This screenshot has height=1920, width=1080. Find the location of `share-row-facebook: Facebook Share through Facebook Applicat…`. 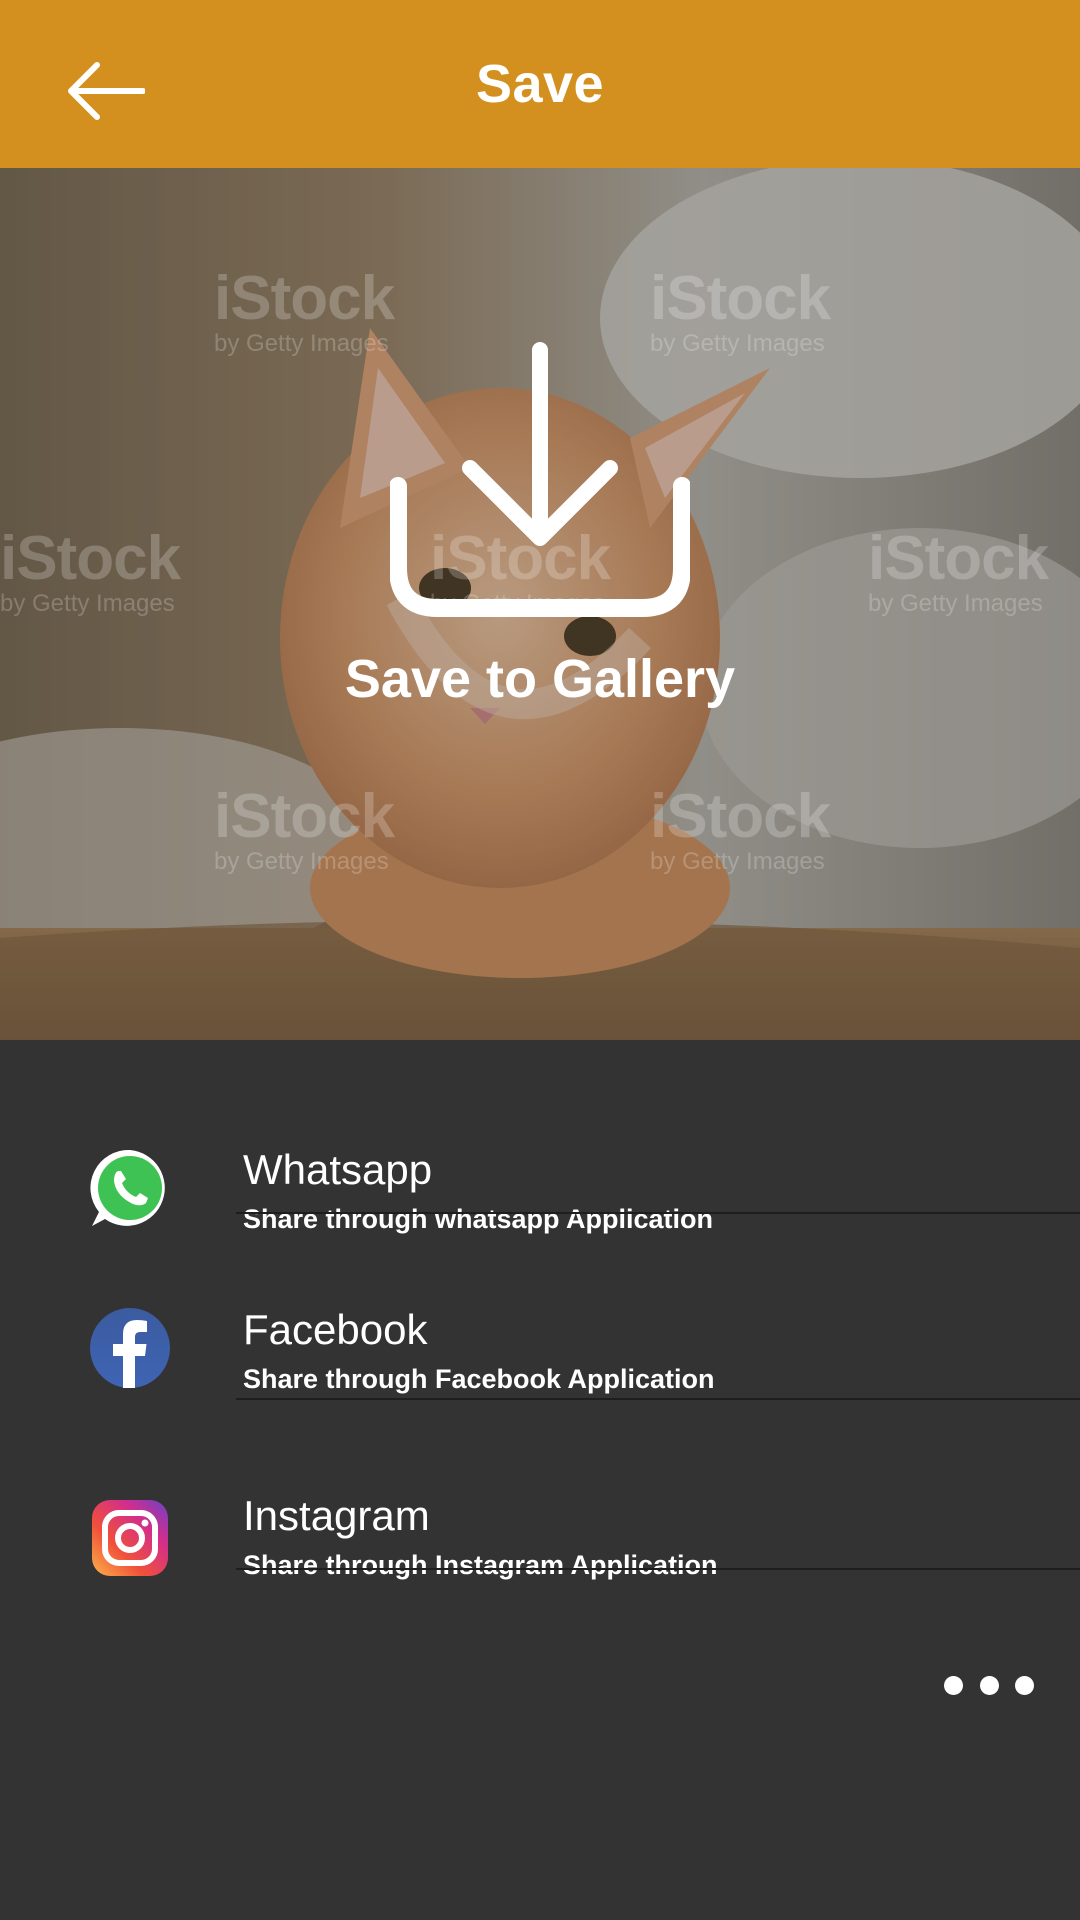

share-row-facebook: Facebook Share through Facebook Applicat… is located at coordinates (540, 1330).